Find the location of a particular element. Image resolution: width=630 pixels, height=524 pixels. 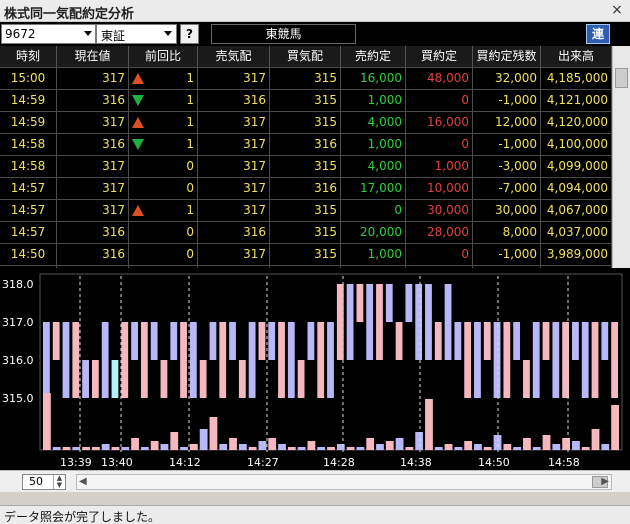

cell-bid: 315 is located at coordinates (305, 255).